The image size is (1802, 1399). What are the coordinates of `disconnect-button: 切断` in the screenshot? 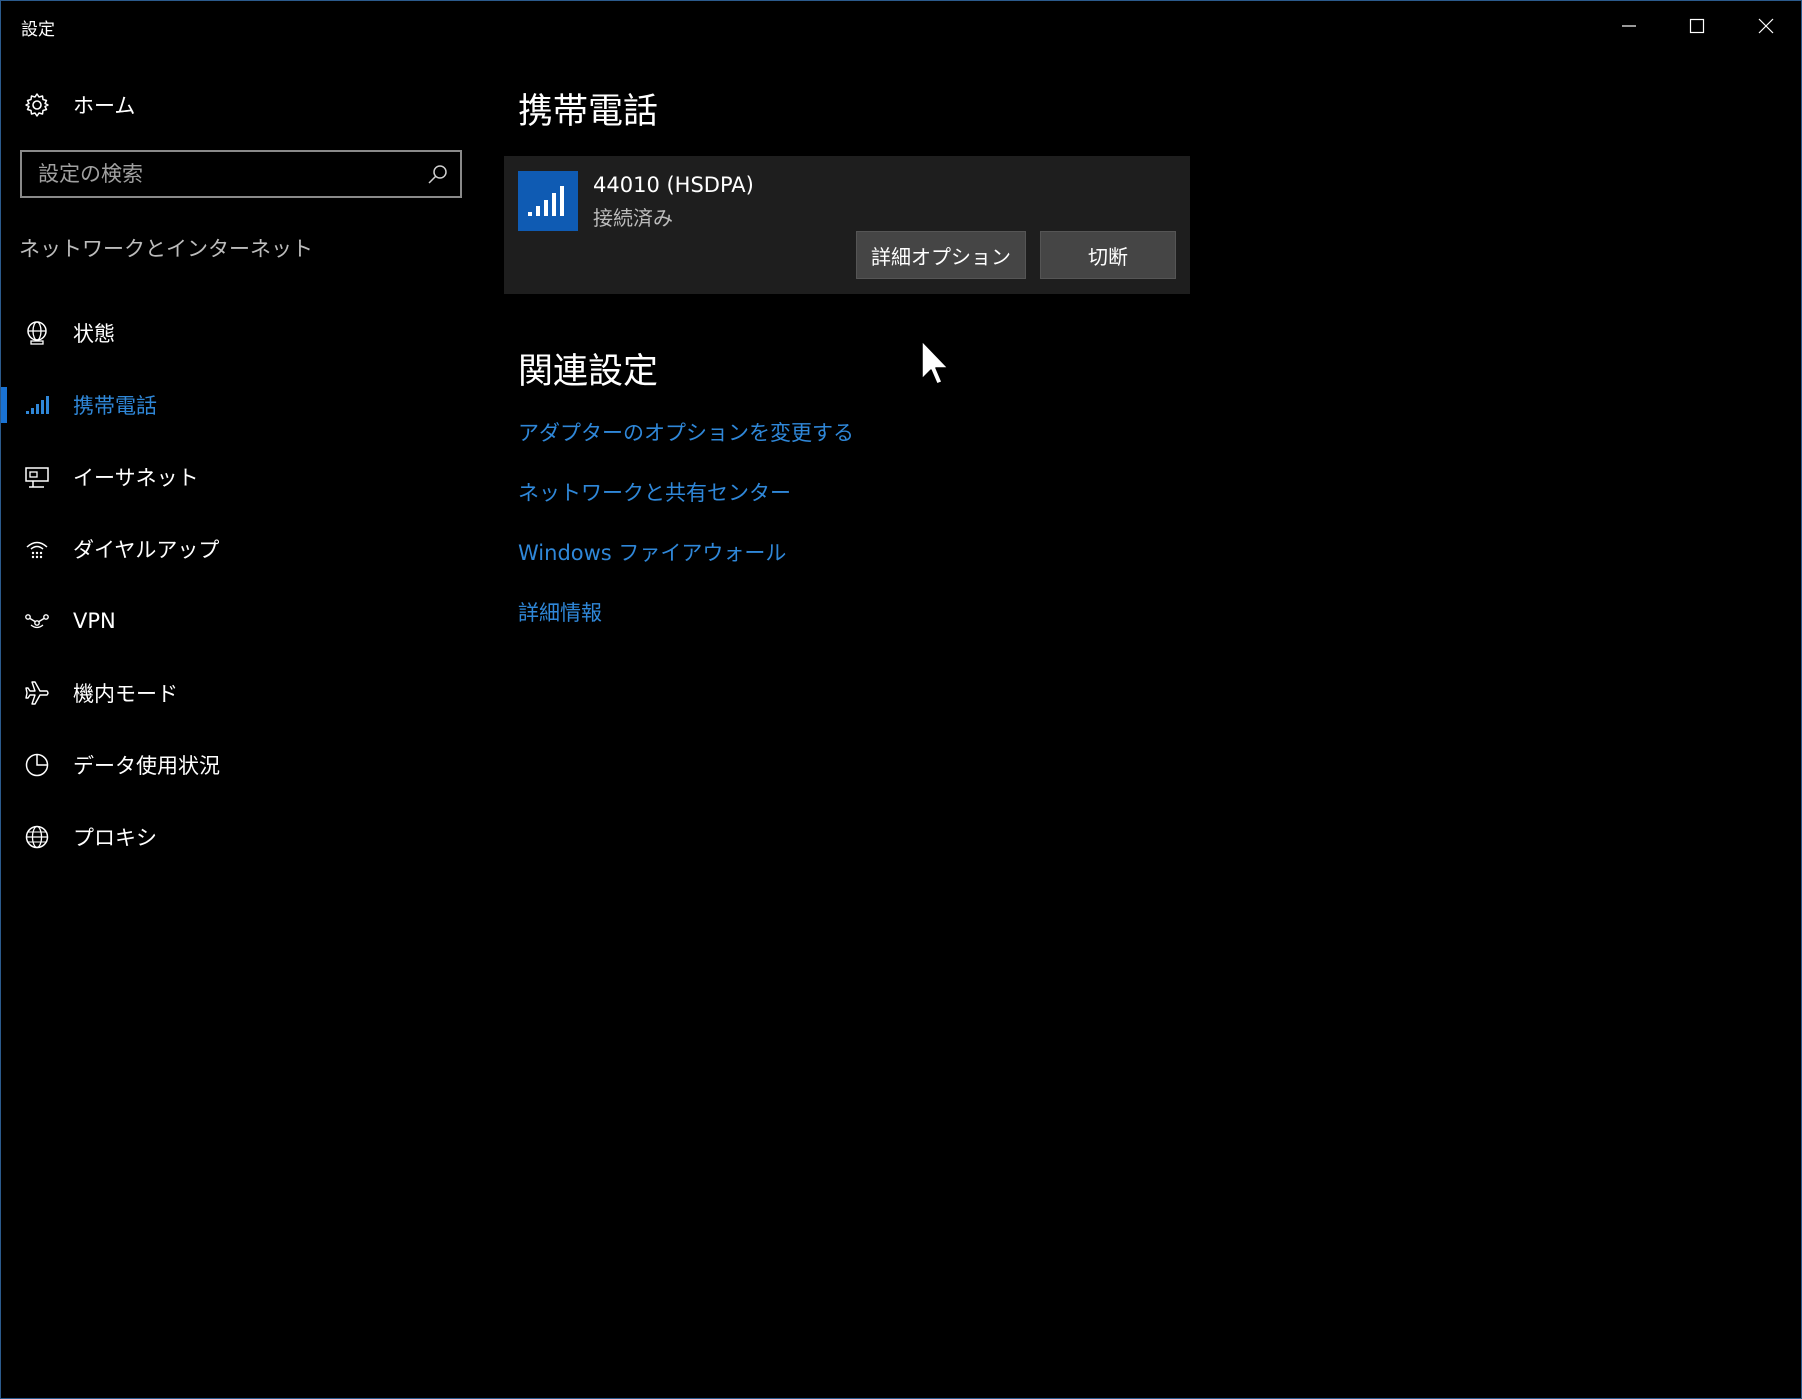 It's located at (1108, 255).